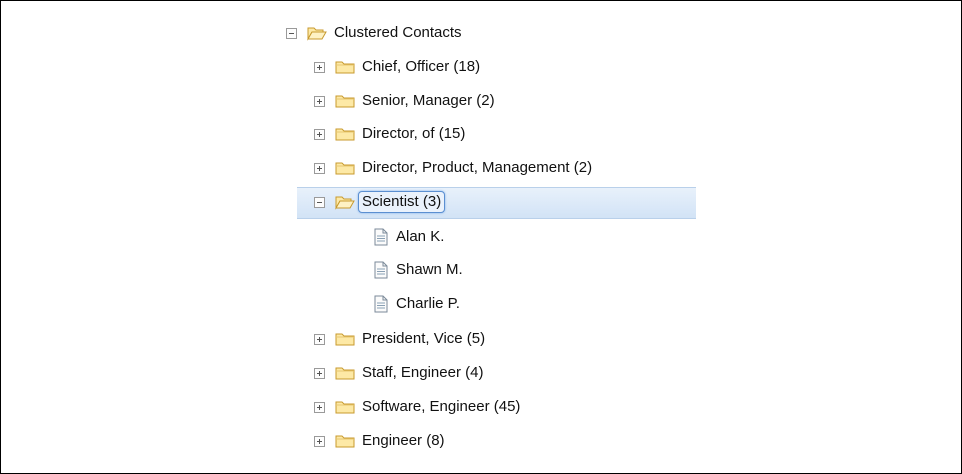 The width and height of the screenshot is (962, 474). I want to click on tree-node-folder: Engineer (8), so click(379, 441).